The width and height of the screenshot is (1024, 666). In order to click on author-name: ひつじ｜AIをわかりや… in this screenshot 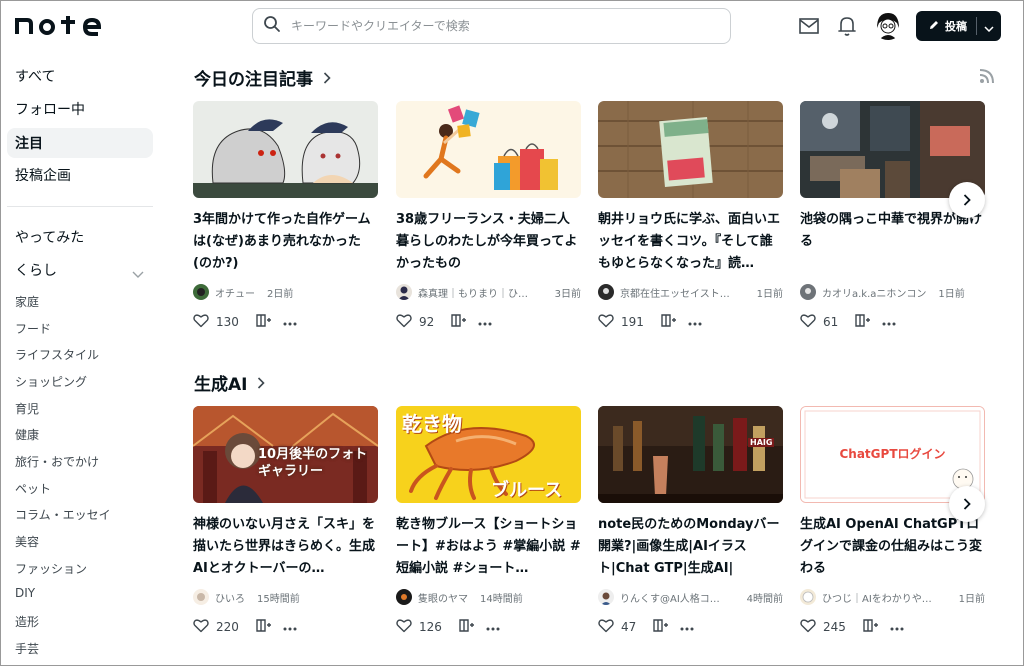, I will do `click(877, 597)`.